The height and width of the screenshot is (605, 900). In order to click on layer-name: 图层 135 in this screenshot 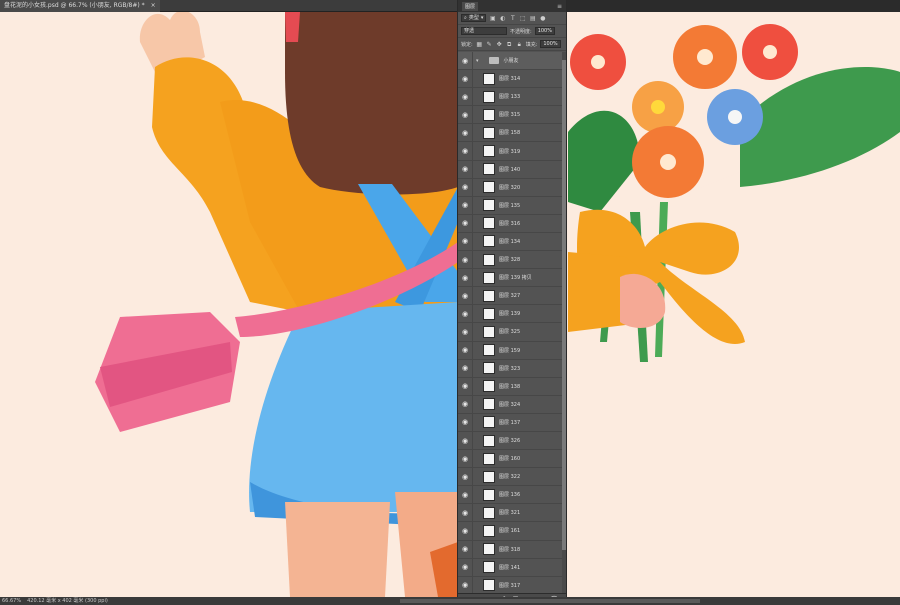, I will do `click(510, 205)`.